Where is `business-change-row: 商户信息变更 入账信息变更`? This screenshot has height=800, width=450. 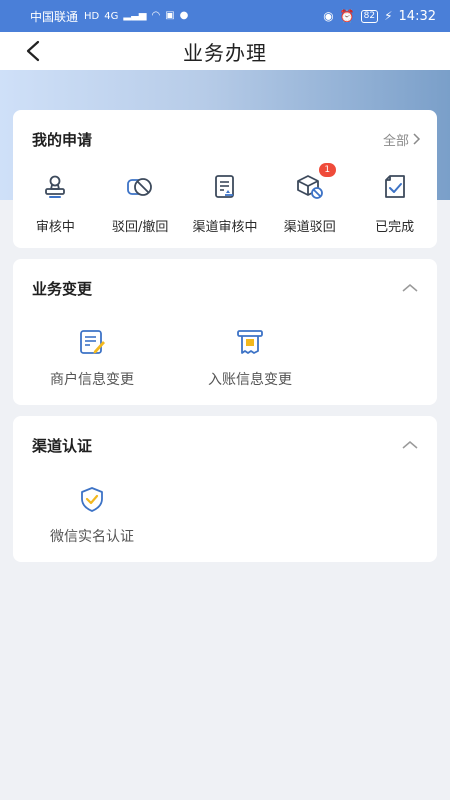 business-change-row: 商户信息变更 入账信息变更 is located at coordinates (171, 358).